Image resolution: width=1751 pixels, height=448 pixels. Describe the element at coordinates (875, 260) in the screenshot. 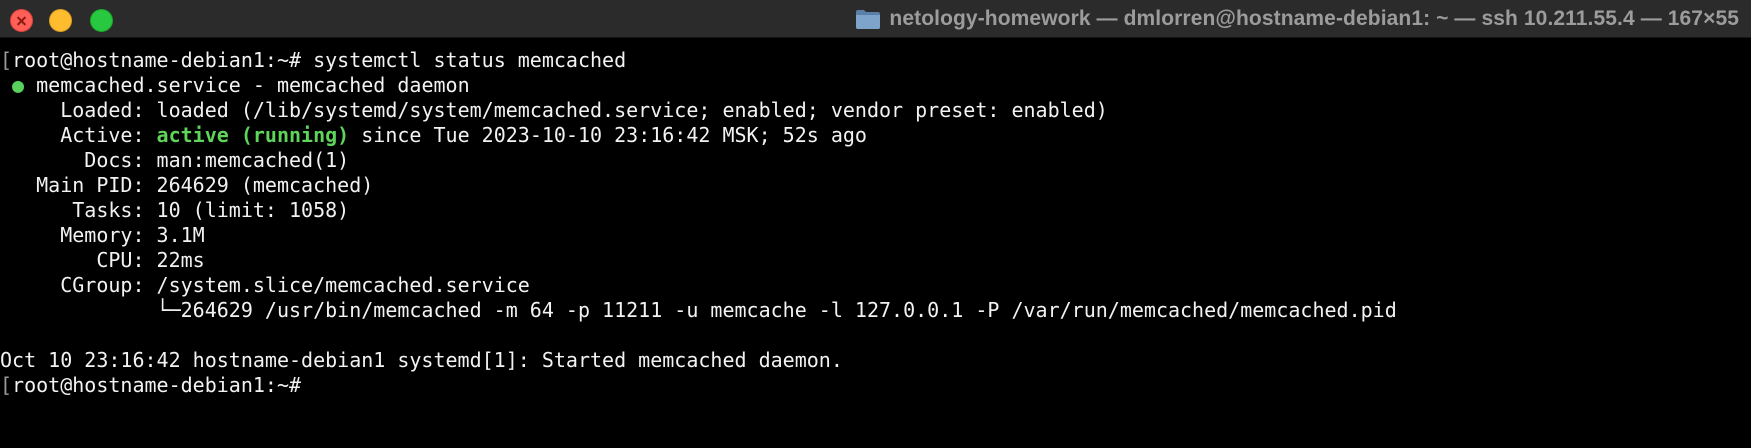

I see `cpu-line: CPU: 22ms` at that location.